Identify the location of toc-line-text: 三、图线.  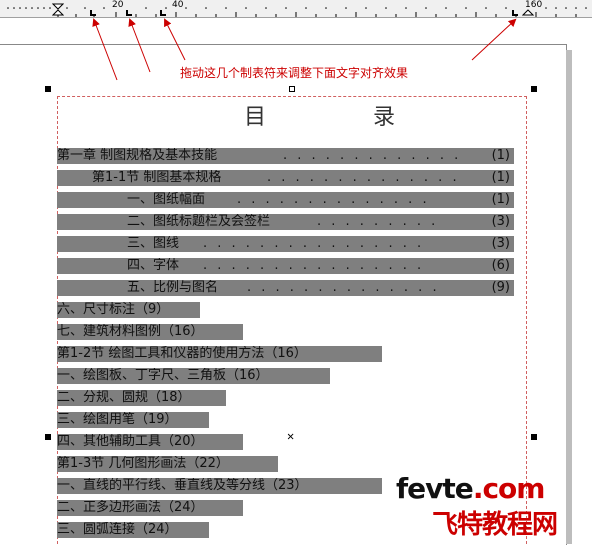
(153, 243).